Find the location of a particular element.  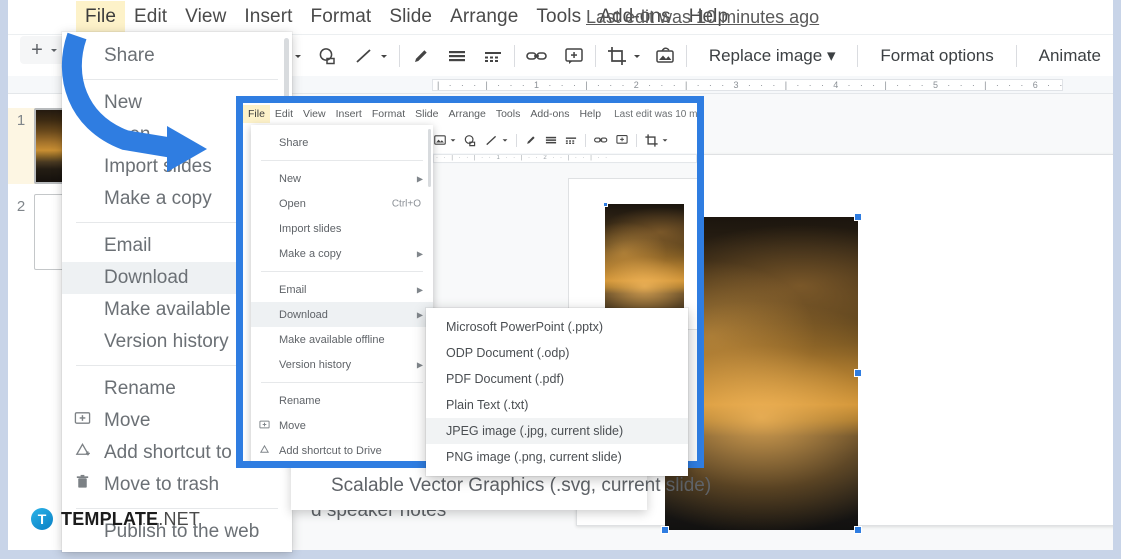

crop-icon is located at coordinates (617, 56).